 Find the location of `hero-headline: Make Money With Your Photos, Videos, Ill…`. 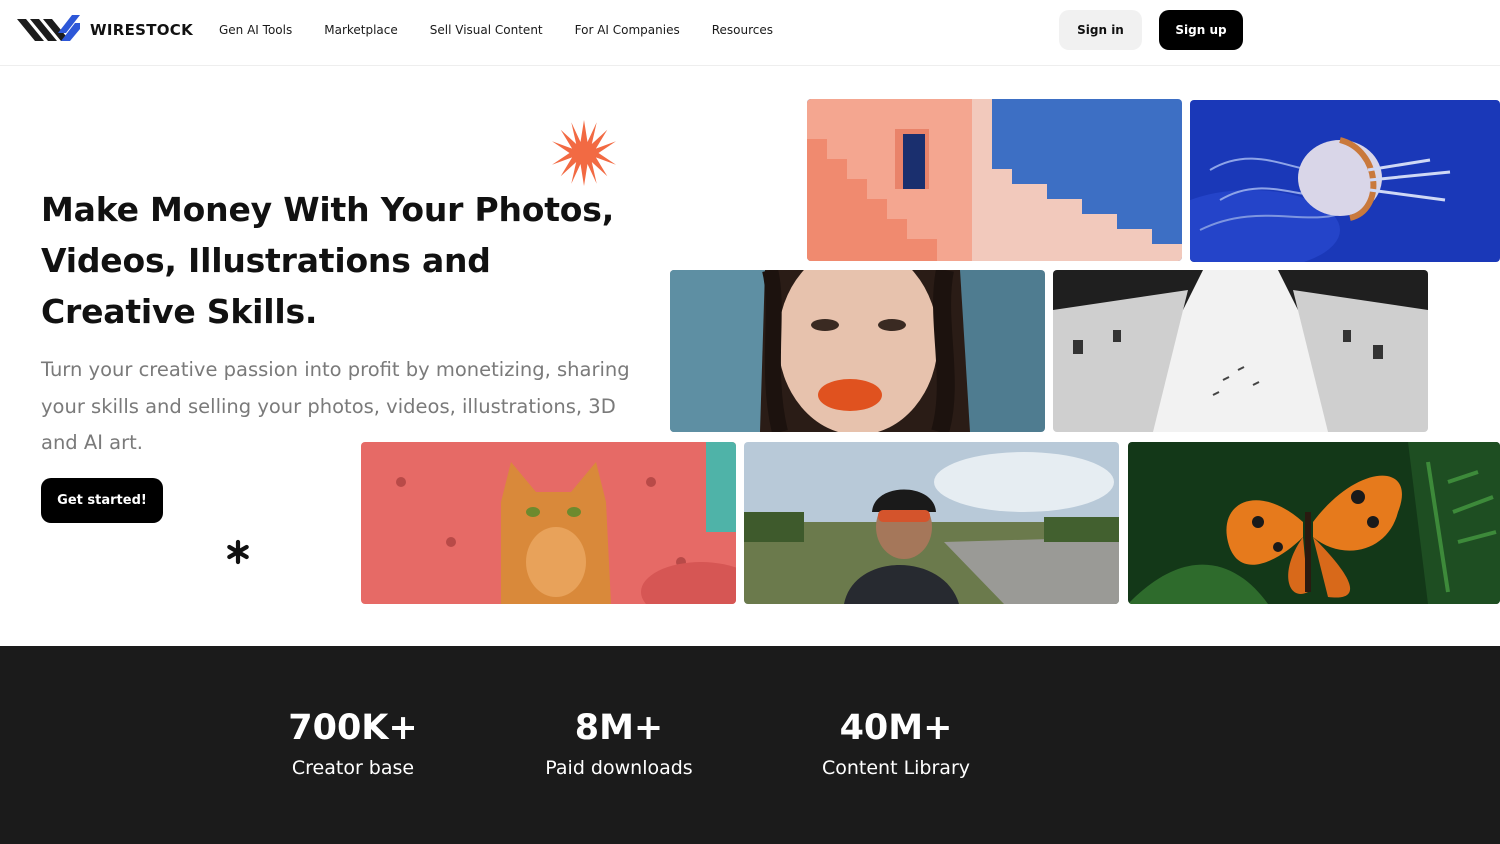

hero-headline: Make Money With Your Photos, Videos, Ill… is located at coordinates (328, 260).